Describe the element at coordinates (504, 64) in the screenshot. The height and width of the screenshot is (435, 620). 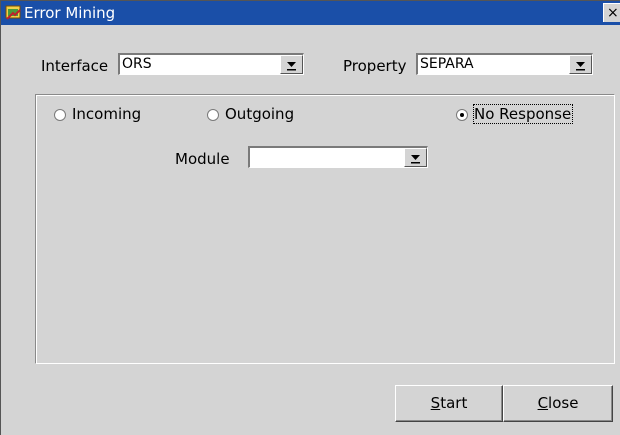
I see `property-select: SEPARA` at that location.